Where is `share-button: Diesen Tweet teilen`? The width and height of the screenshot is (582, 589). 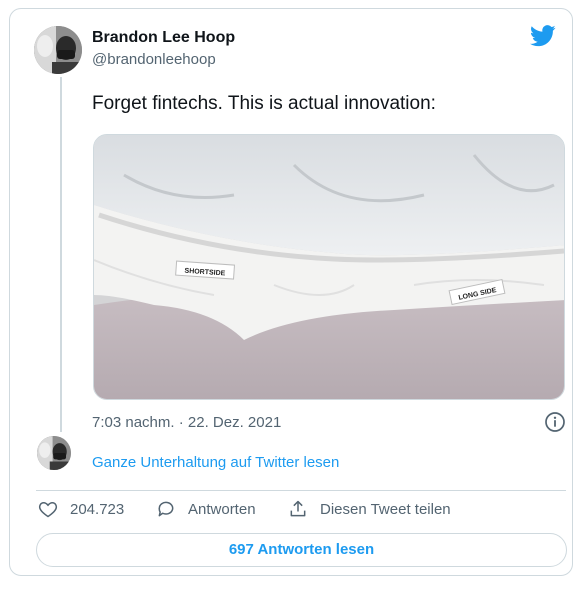
share-button: Diesen Tweet teilen is located at coordinates (369, 509).